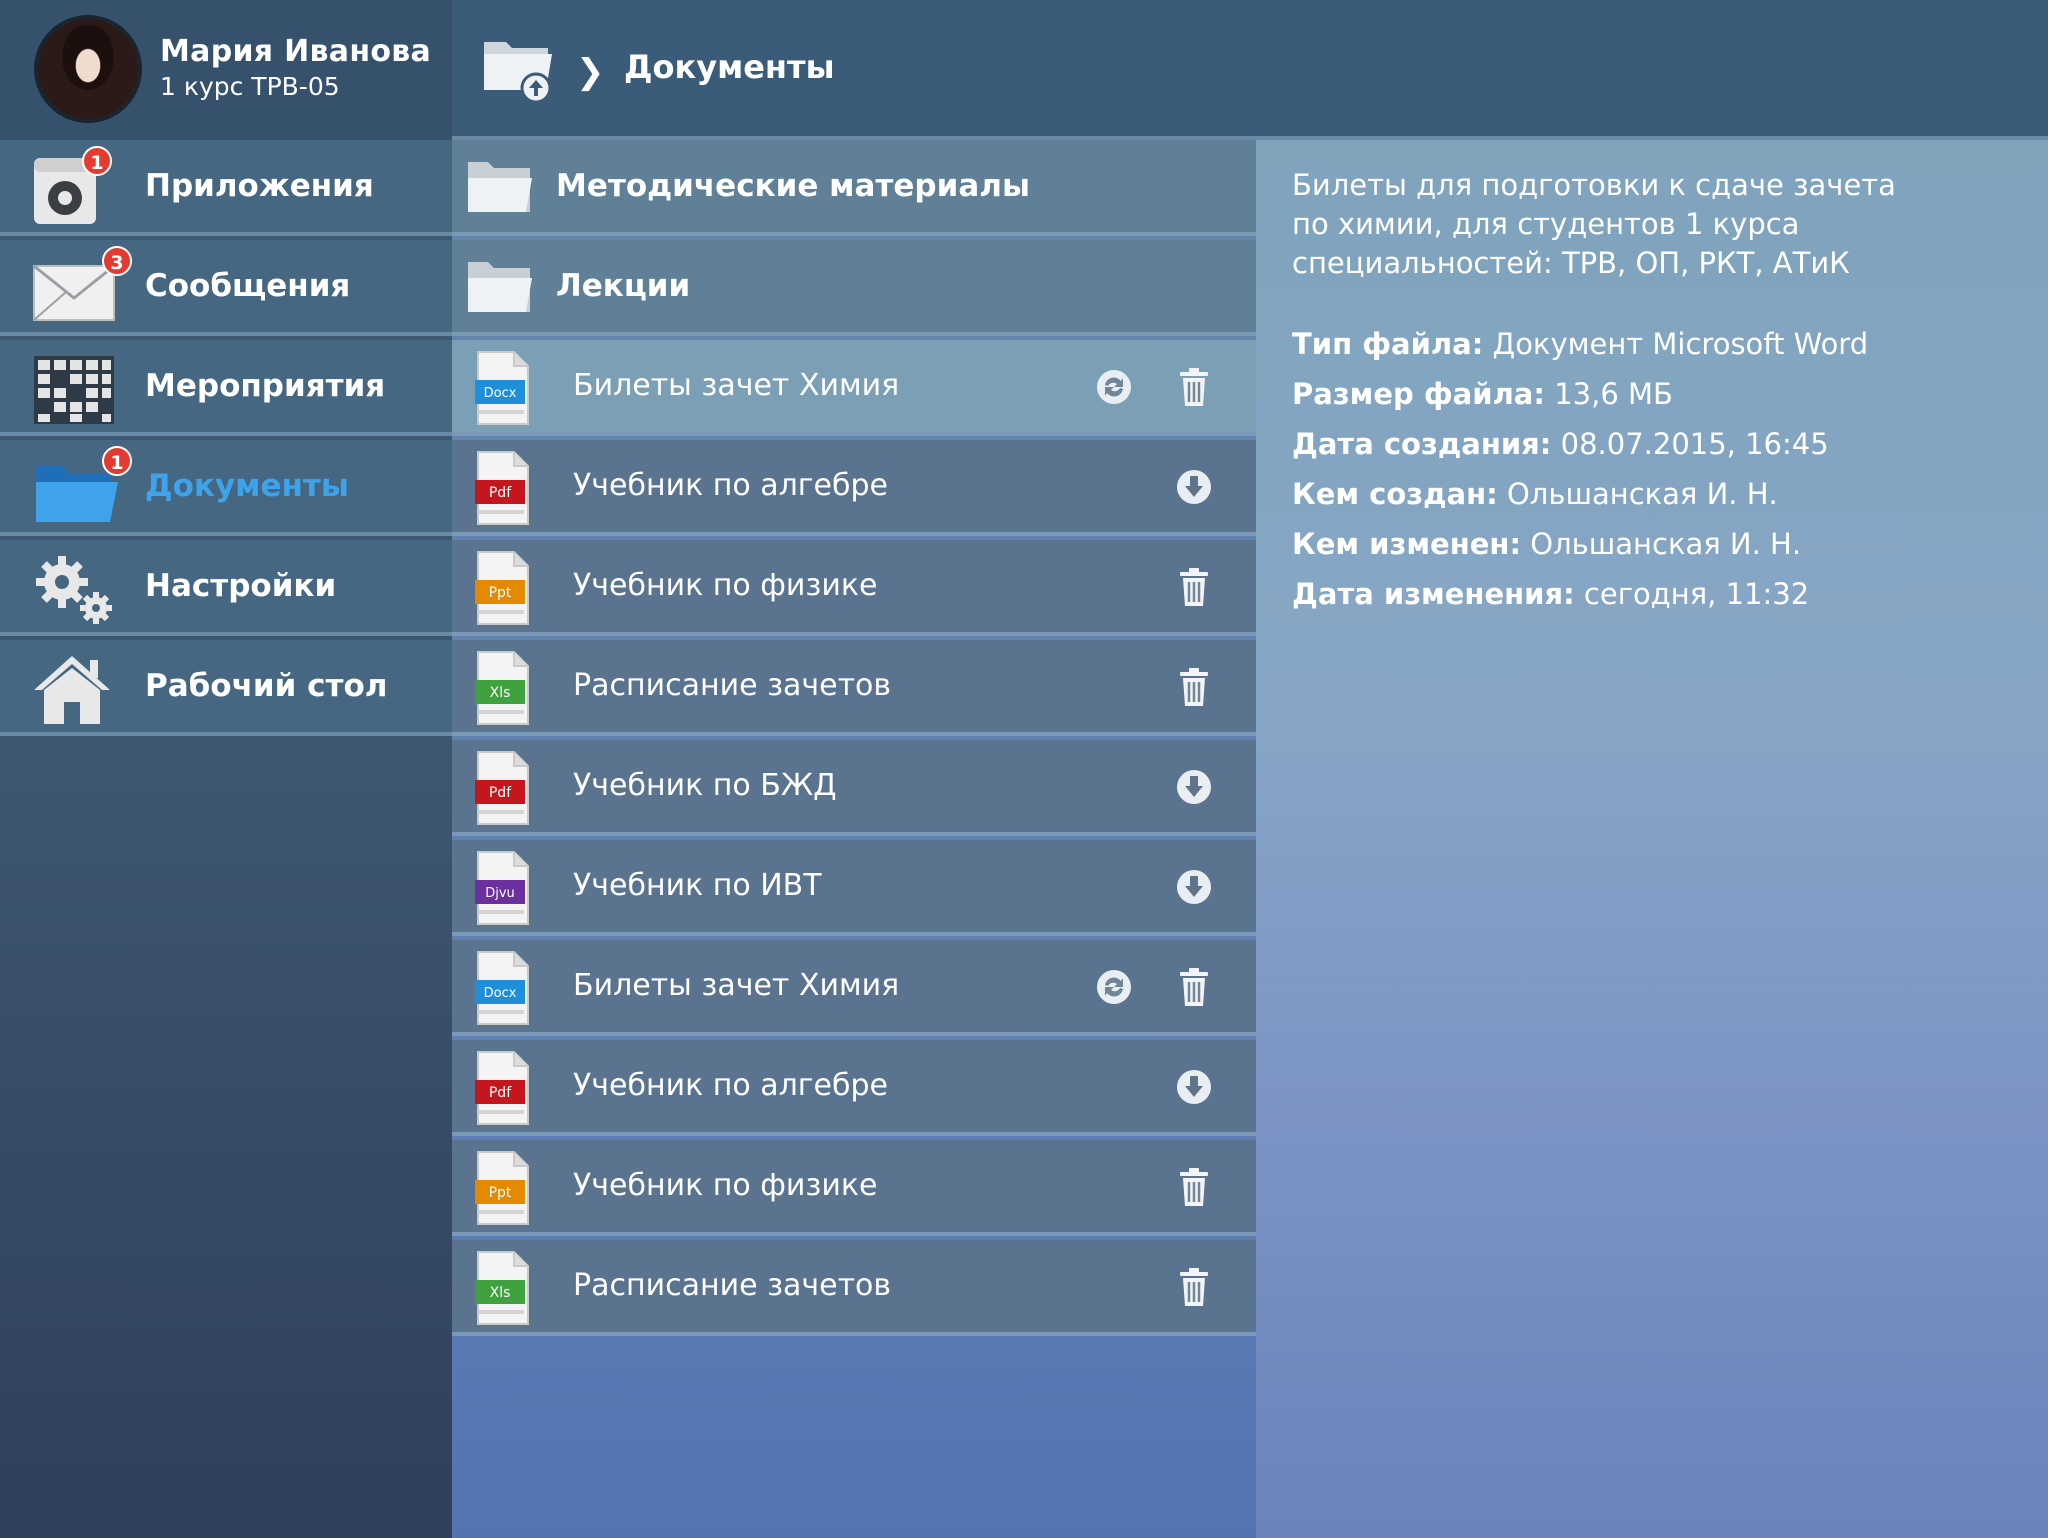  Describe the element at coordinates (265, 386) in the screenshot. I see `sidebar-item-label: Мероприятия` at that location.